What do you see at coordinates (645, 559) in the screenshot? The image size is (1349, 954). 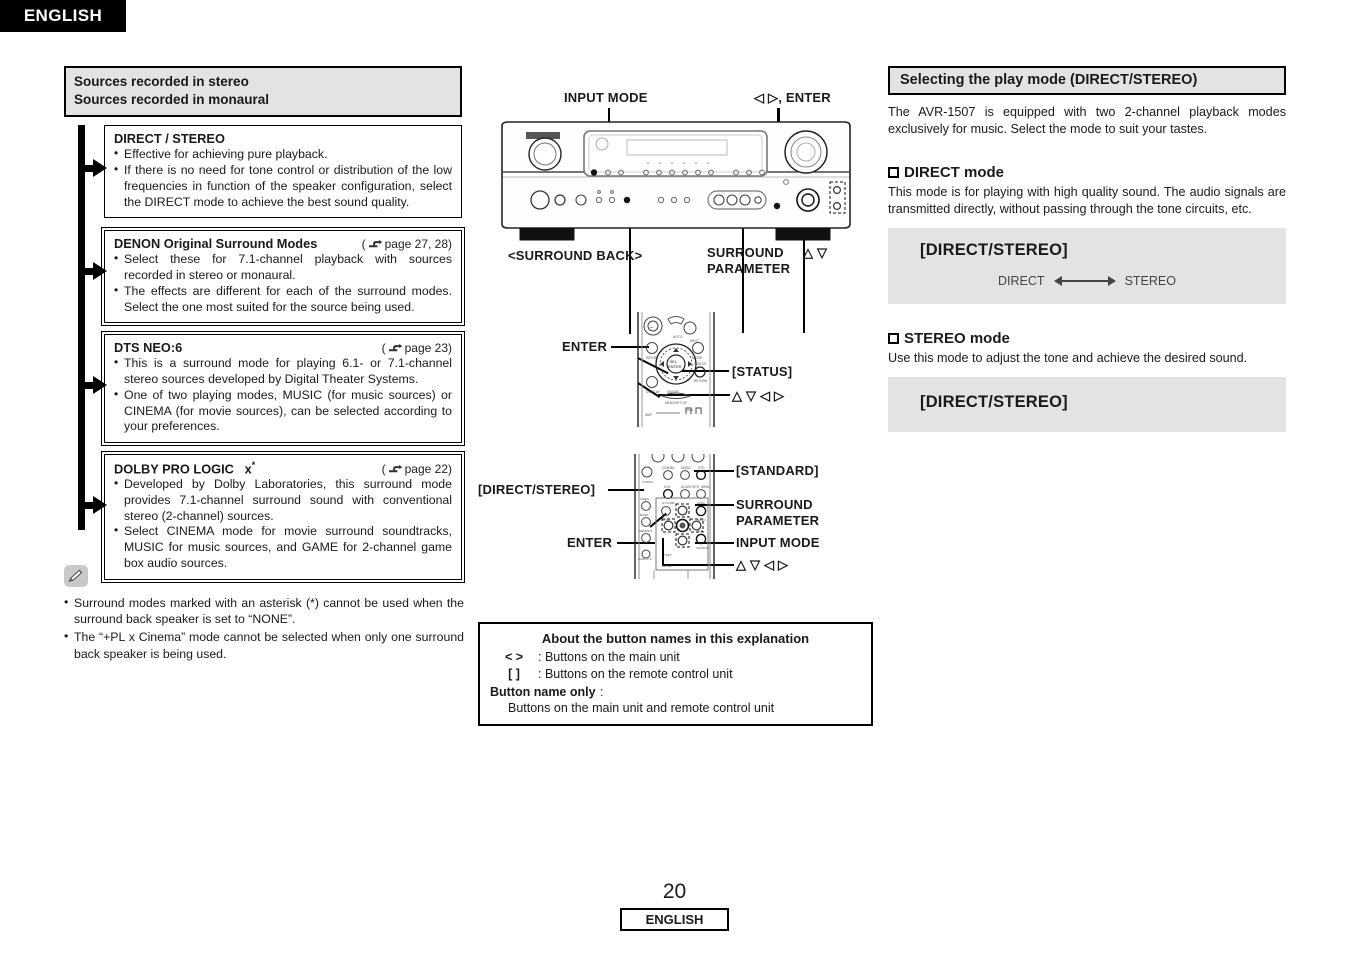 I see `svg-text: SURR.F.X` at bounding box center [645, 559].